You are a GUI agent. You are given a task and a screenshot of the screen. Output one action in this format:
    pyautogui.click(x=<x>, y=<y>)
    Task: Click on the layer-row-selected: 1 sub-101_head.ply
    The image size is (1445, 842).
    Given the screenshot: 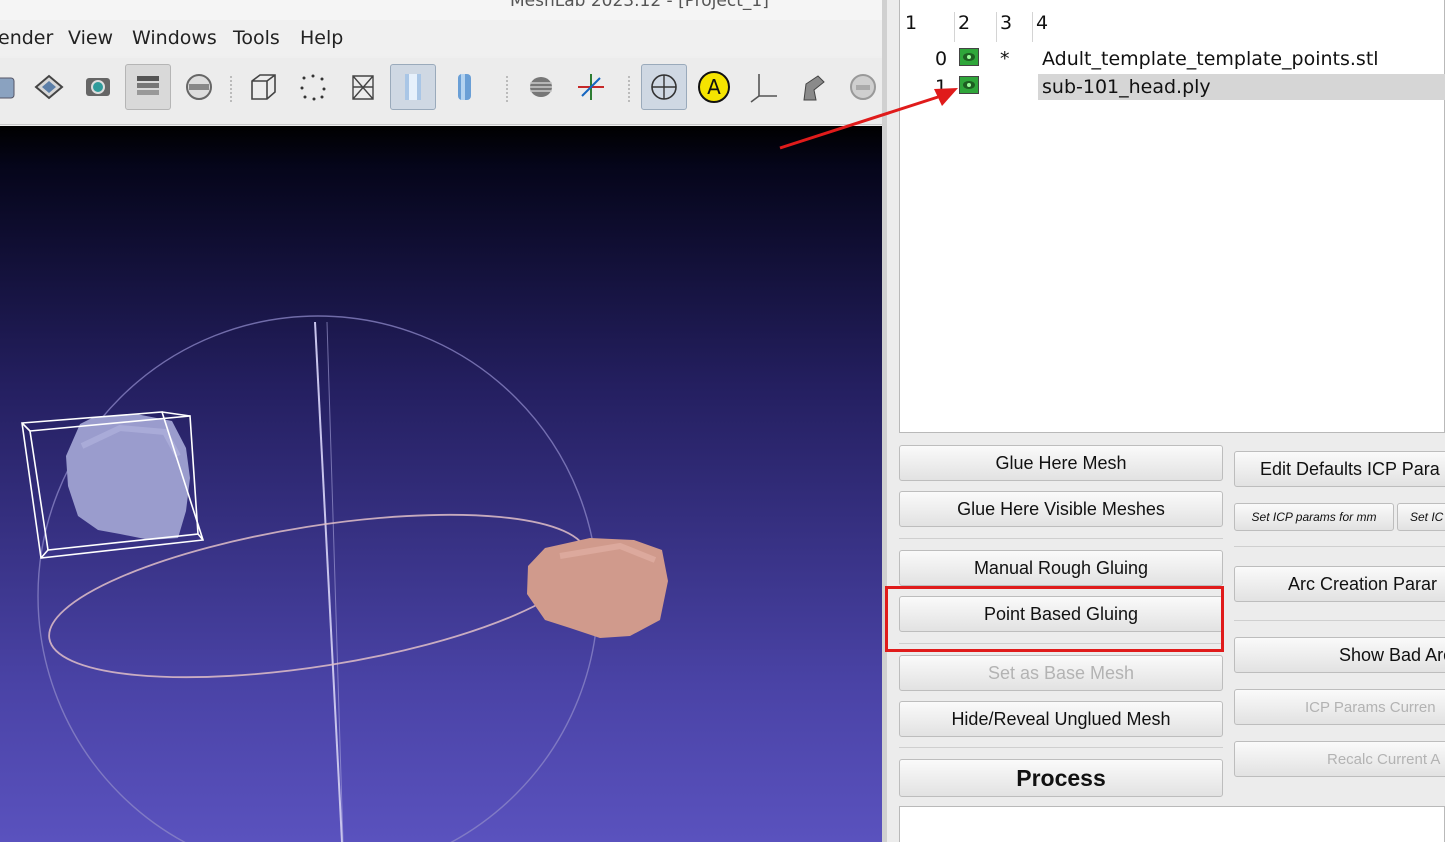 What is the action you would take?
    pyautogui.click(x=1172, y=88)
    